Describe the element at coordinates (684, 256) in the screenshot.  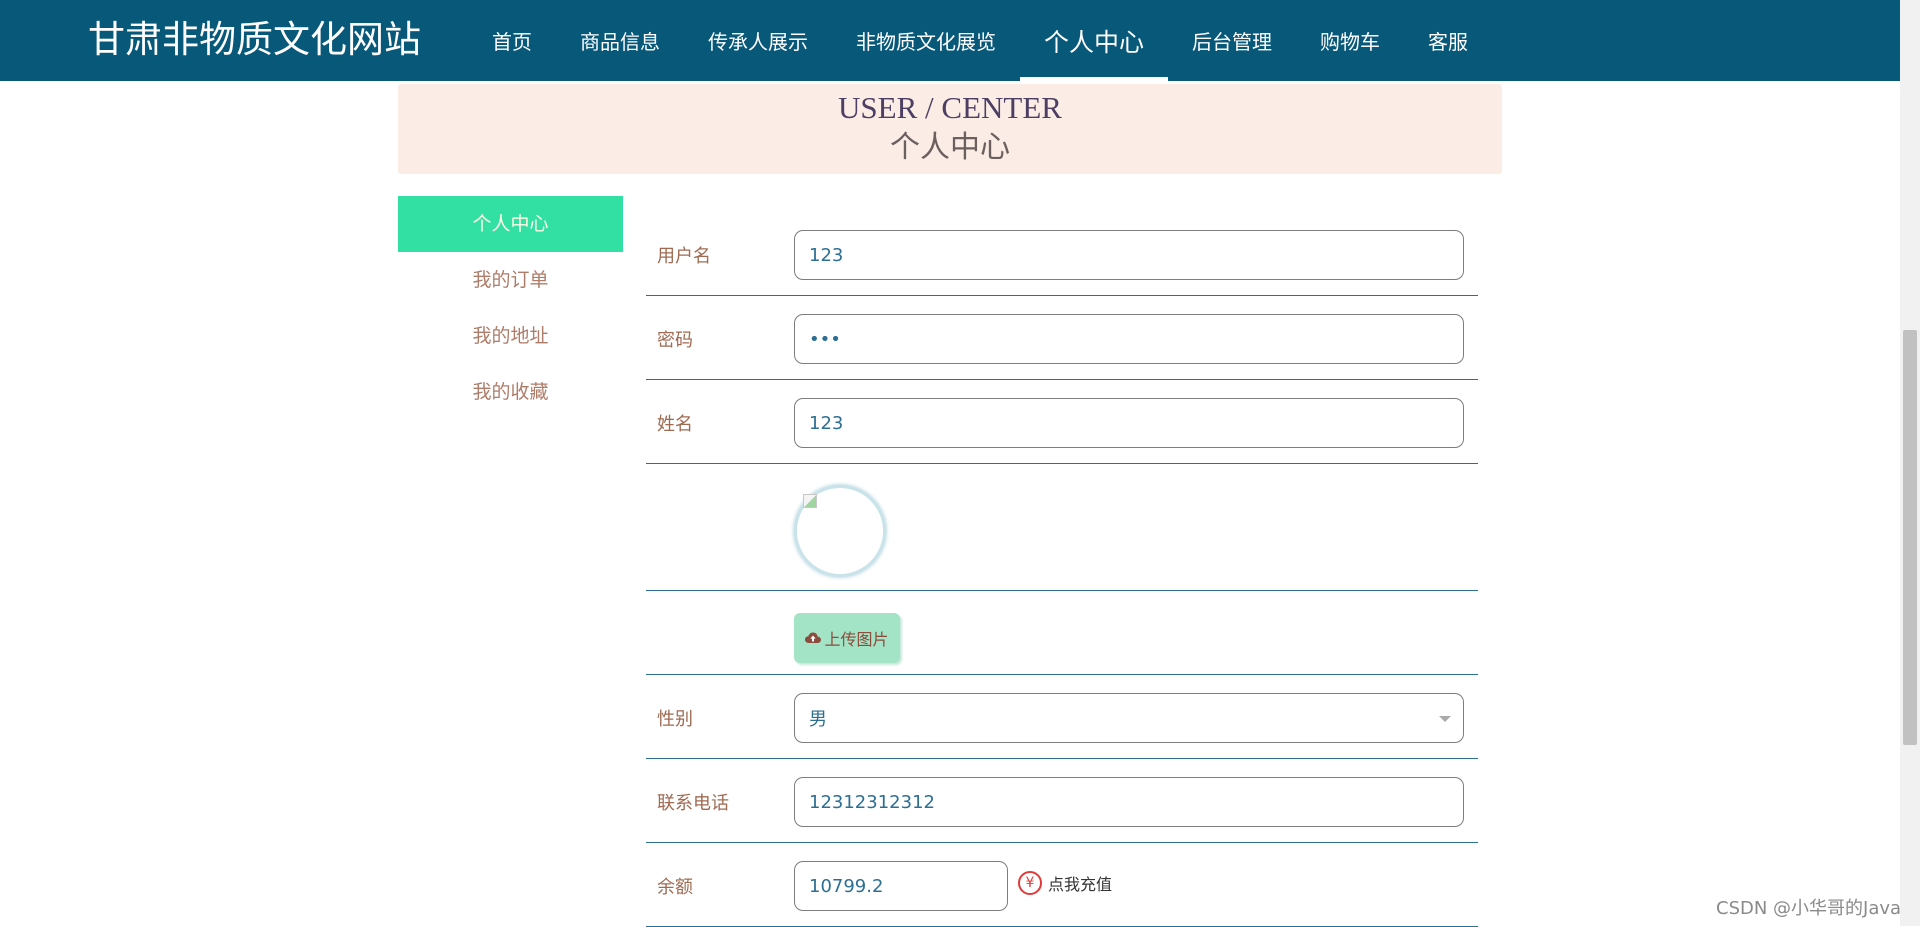
I see `username-label: 用户名` at that location.